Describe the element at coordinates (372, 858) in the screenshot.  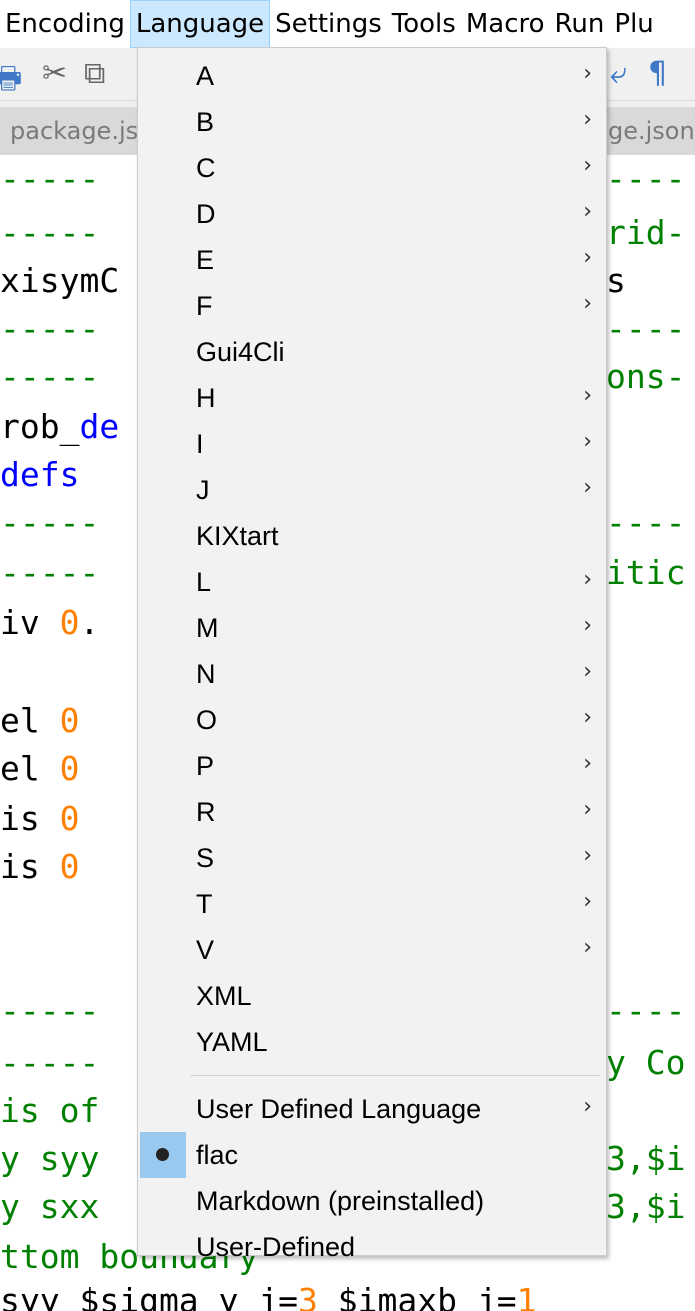
I see `language-item-s: S ›` at that location.